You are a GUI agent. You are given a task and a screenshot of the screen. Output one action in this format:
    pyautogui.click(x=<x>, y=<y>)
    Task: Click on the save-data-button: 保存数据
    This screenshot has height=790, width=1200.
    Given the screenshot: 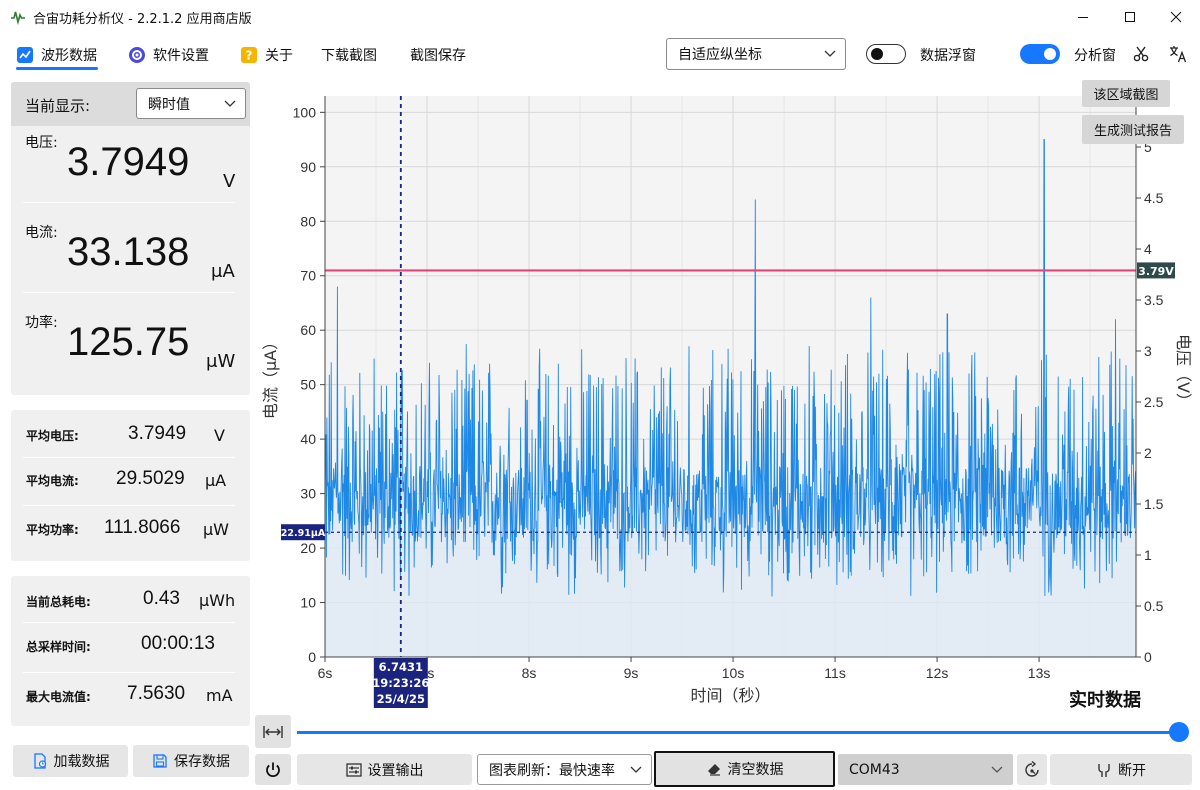 What is the action you would take?
    pyautogui.click(x=191, y=761)
    